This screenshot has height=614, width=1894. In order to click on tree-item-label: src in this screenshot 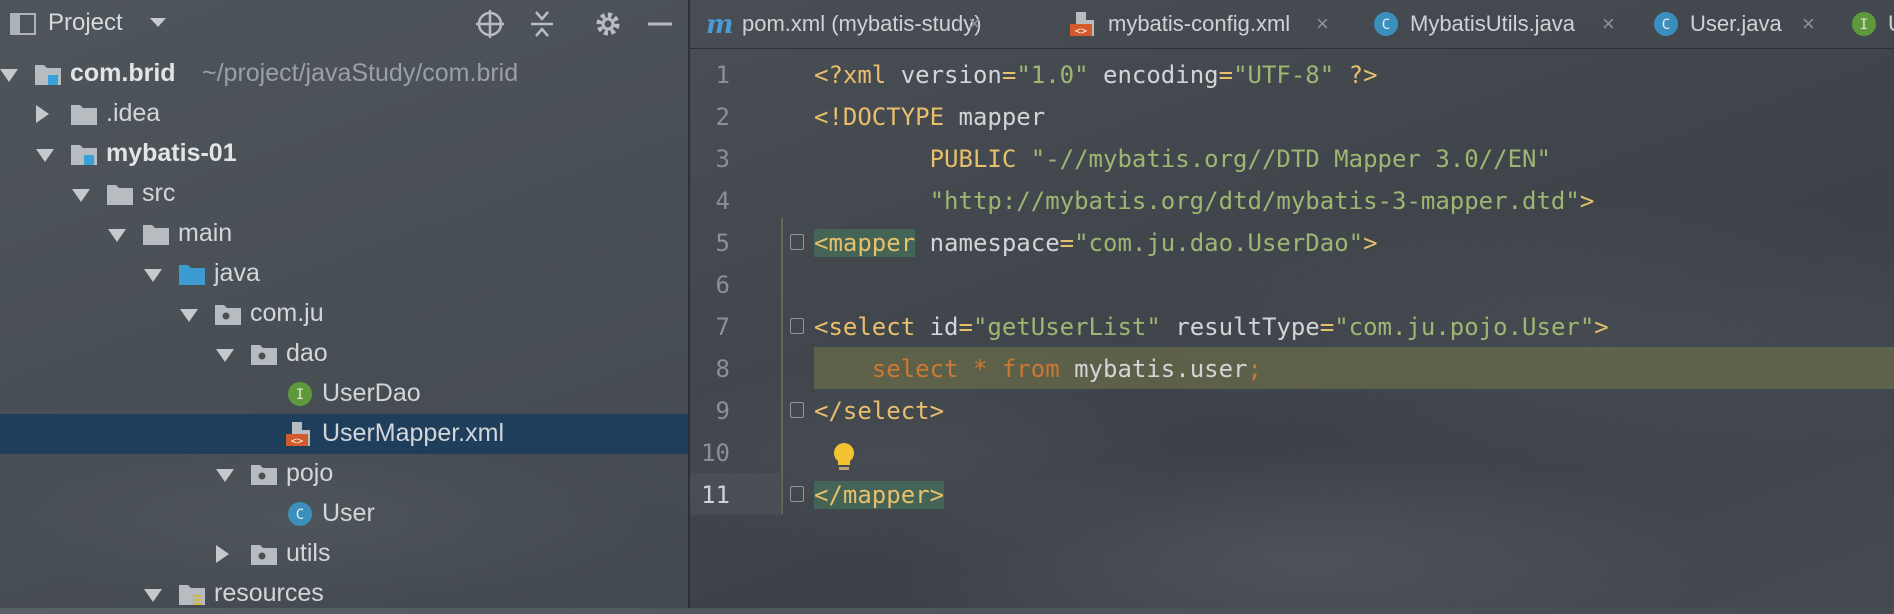, I will do `click(159, 193)`.